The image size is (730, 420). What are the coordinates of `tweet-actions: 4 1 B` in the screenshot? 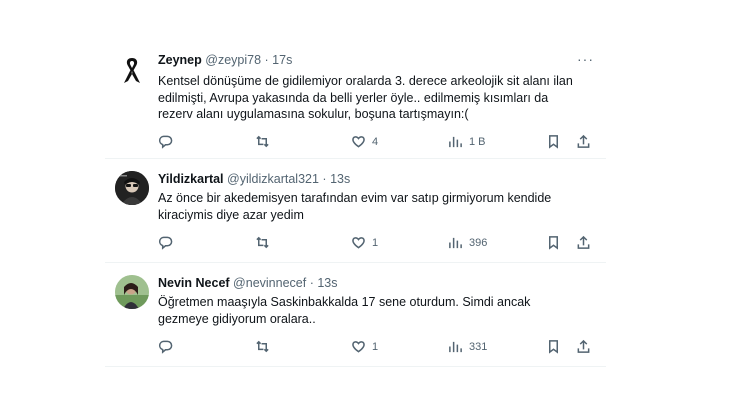 It's located at (378, 143).